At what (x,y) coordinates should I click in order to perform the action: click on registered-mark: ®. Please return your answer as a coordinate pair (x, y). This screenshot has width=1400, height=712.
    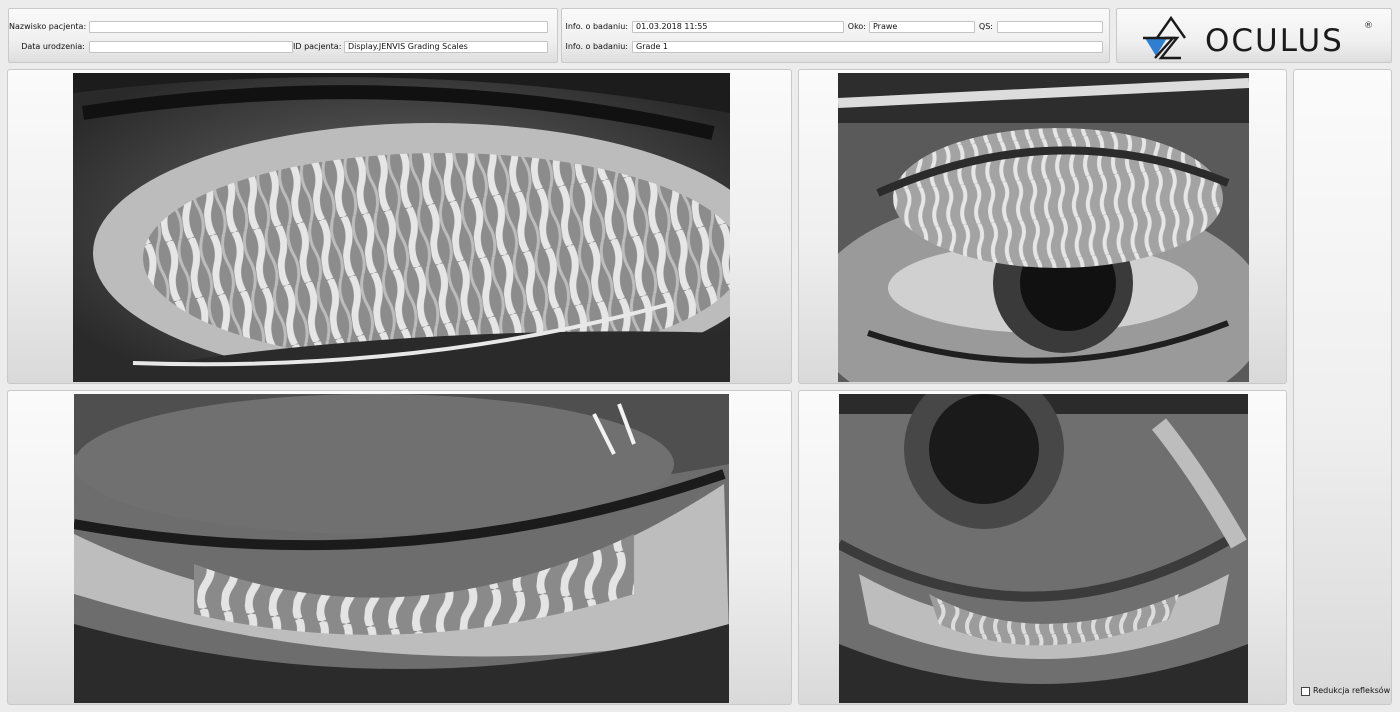
    Looking at the image, I should click on (1368, 26).